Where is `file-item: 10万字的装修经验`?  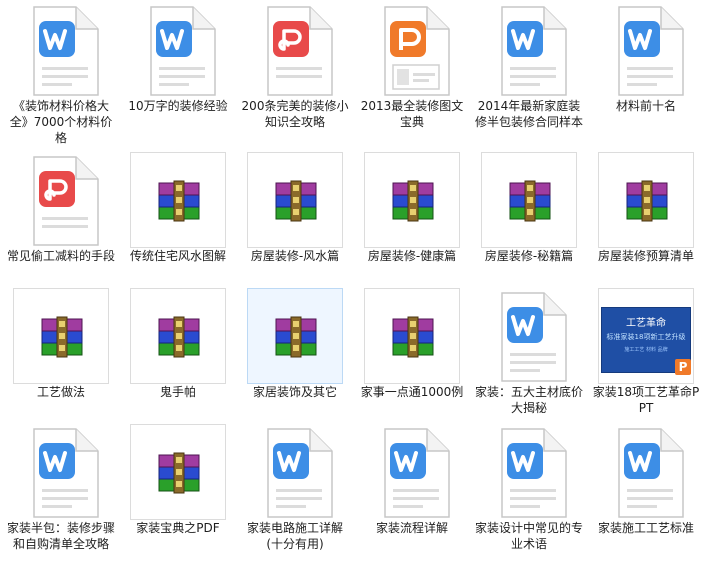 file-item: 10万字的装修经验 is located at coordinates (178, 69).